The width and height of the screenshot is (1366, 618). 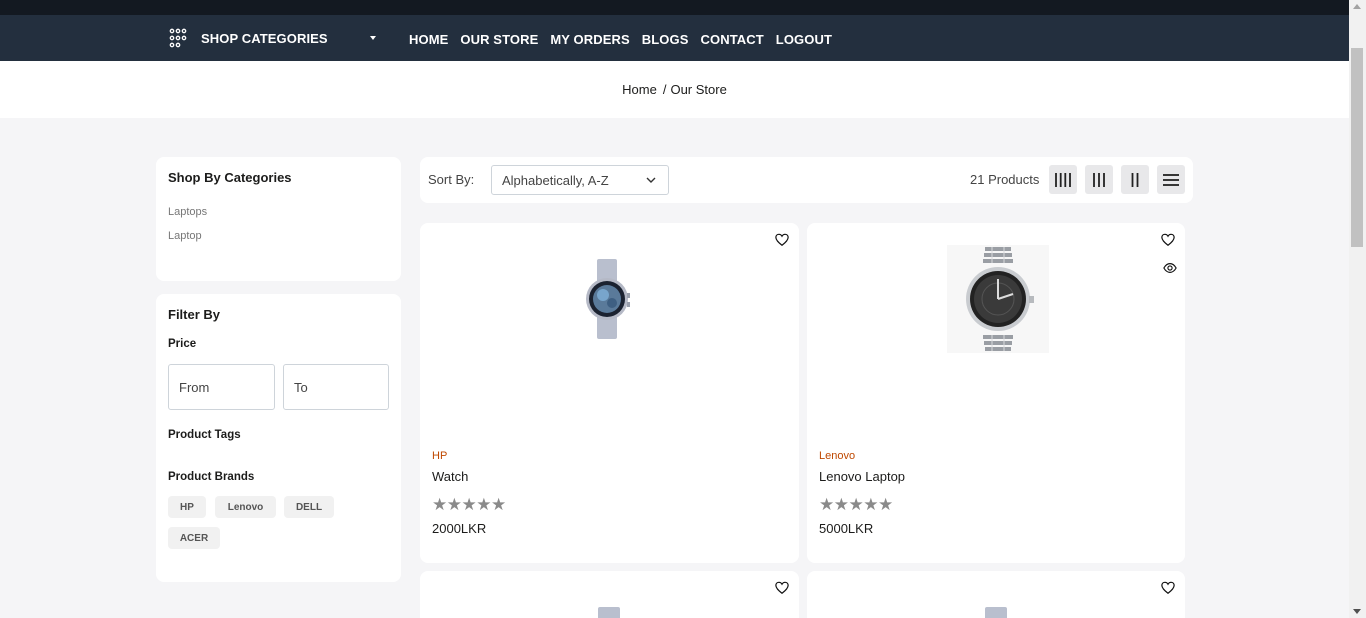 I want to click on product-price: 5000LKR, so click(x=846, y=528).